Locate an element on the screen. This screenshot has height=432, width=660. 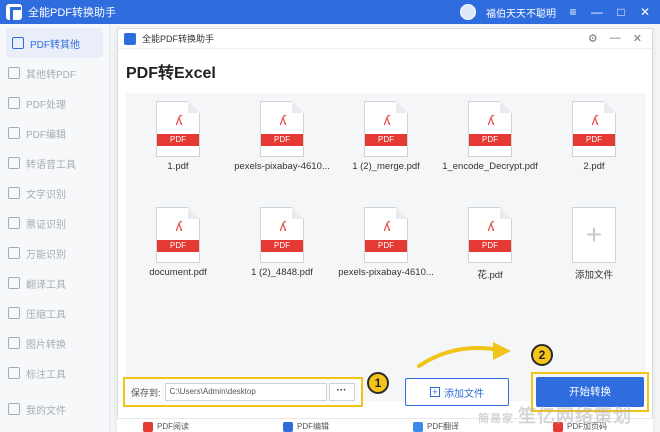
sidebar-item-pdf-process: PDF处理 is located at coordinates (54, 103).